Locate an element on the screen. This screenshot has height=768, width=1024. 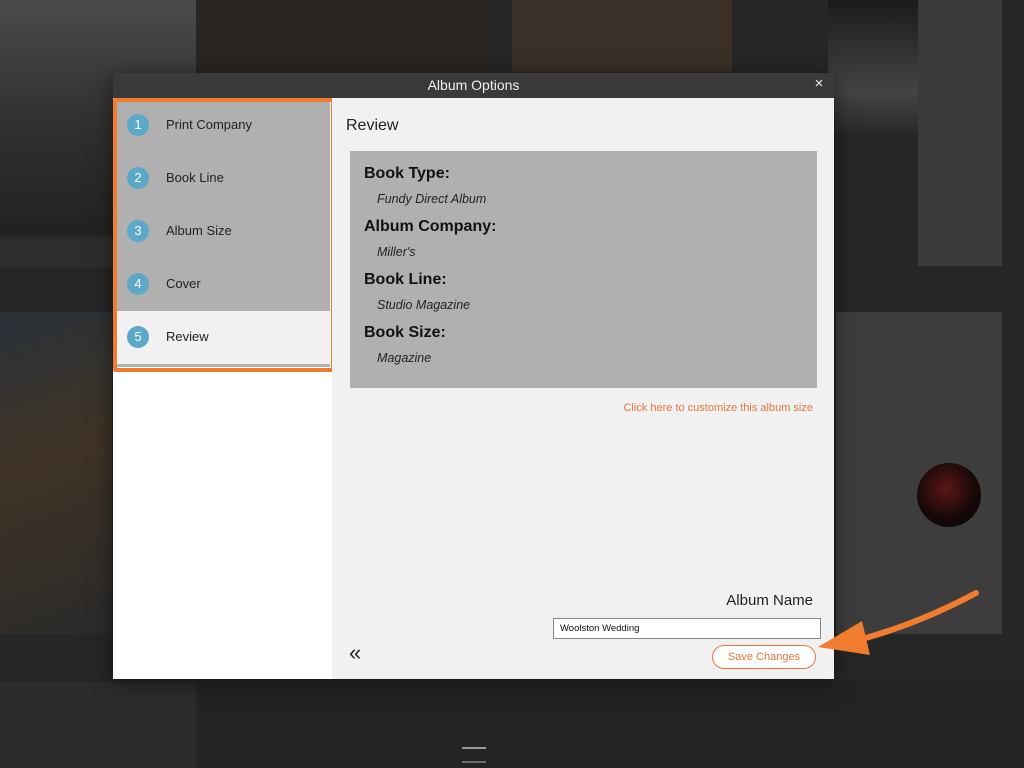
bg-grid-icon is located at coordinates (474, 755).